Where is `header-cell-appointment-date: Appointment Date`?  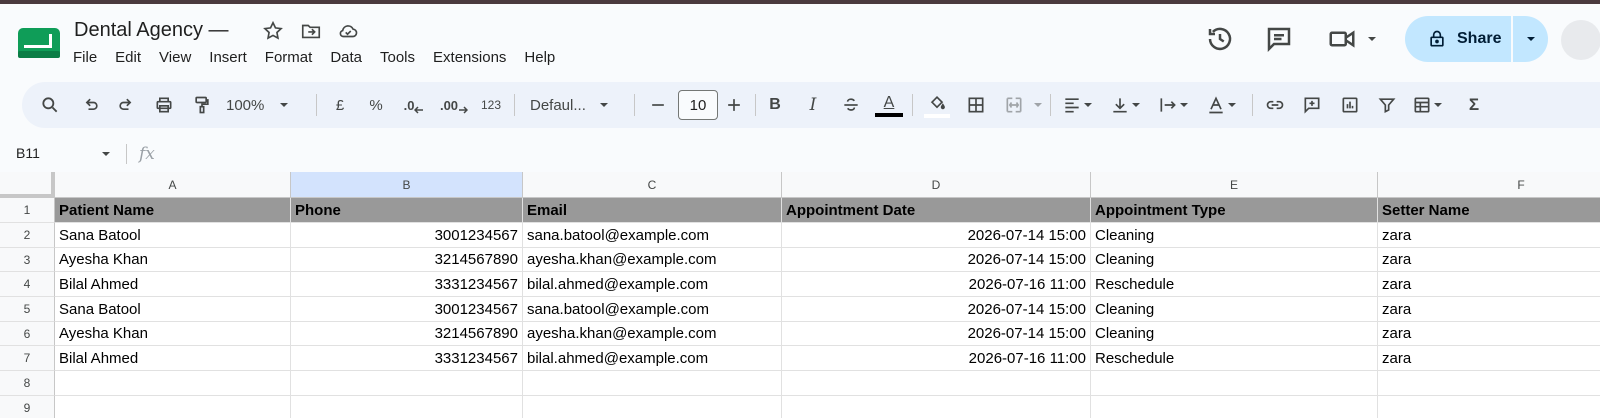
header-cell-appointment-date: Appointment Date is located at coordinates (936, 210).